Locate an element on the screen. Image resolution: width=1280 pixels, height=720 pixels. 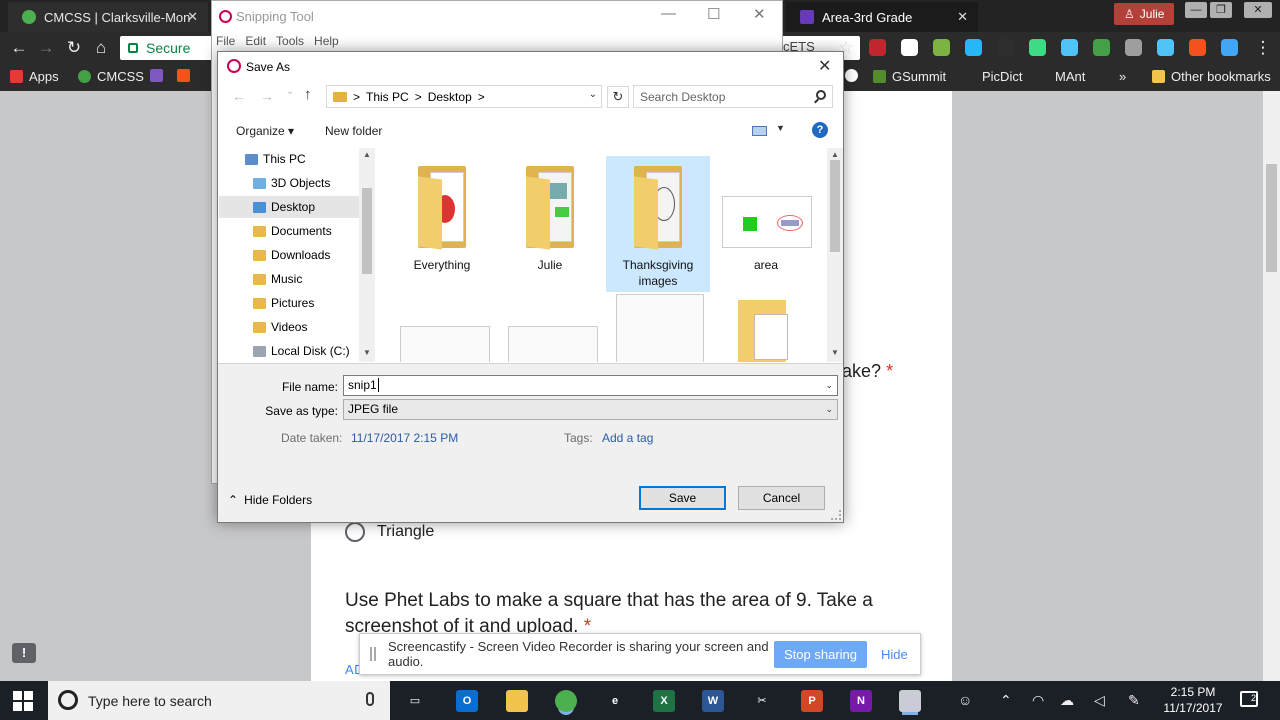
nav-pane-scrollbar: ▲ ▼ is located at coordinates (367, 255).